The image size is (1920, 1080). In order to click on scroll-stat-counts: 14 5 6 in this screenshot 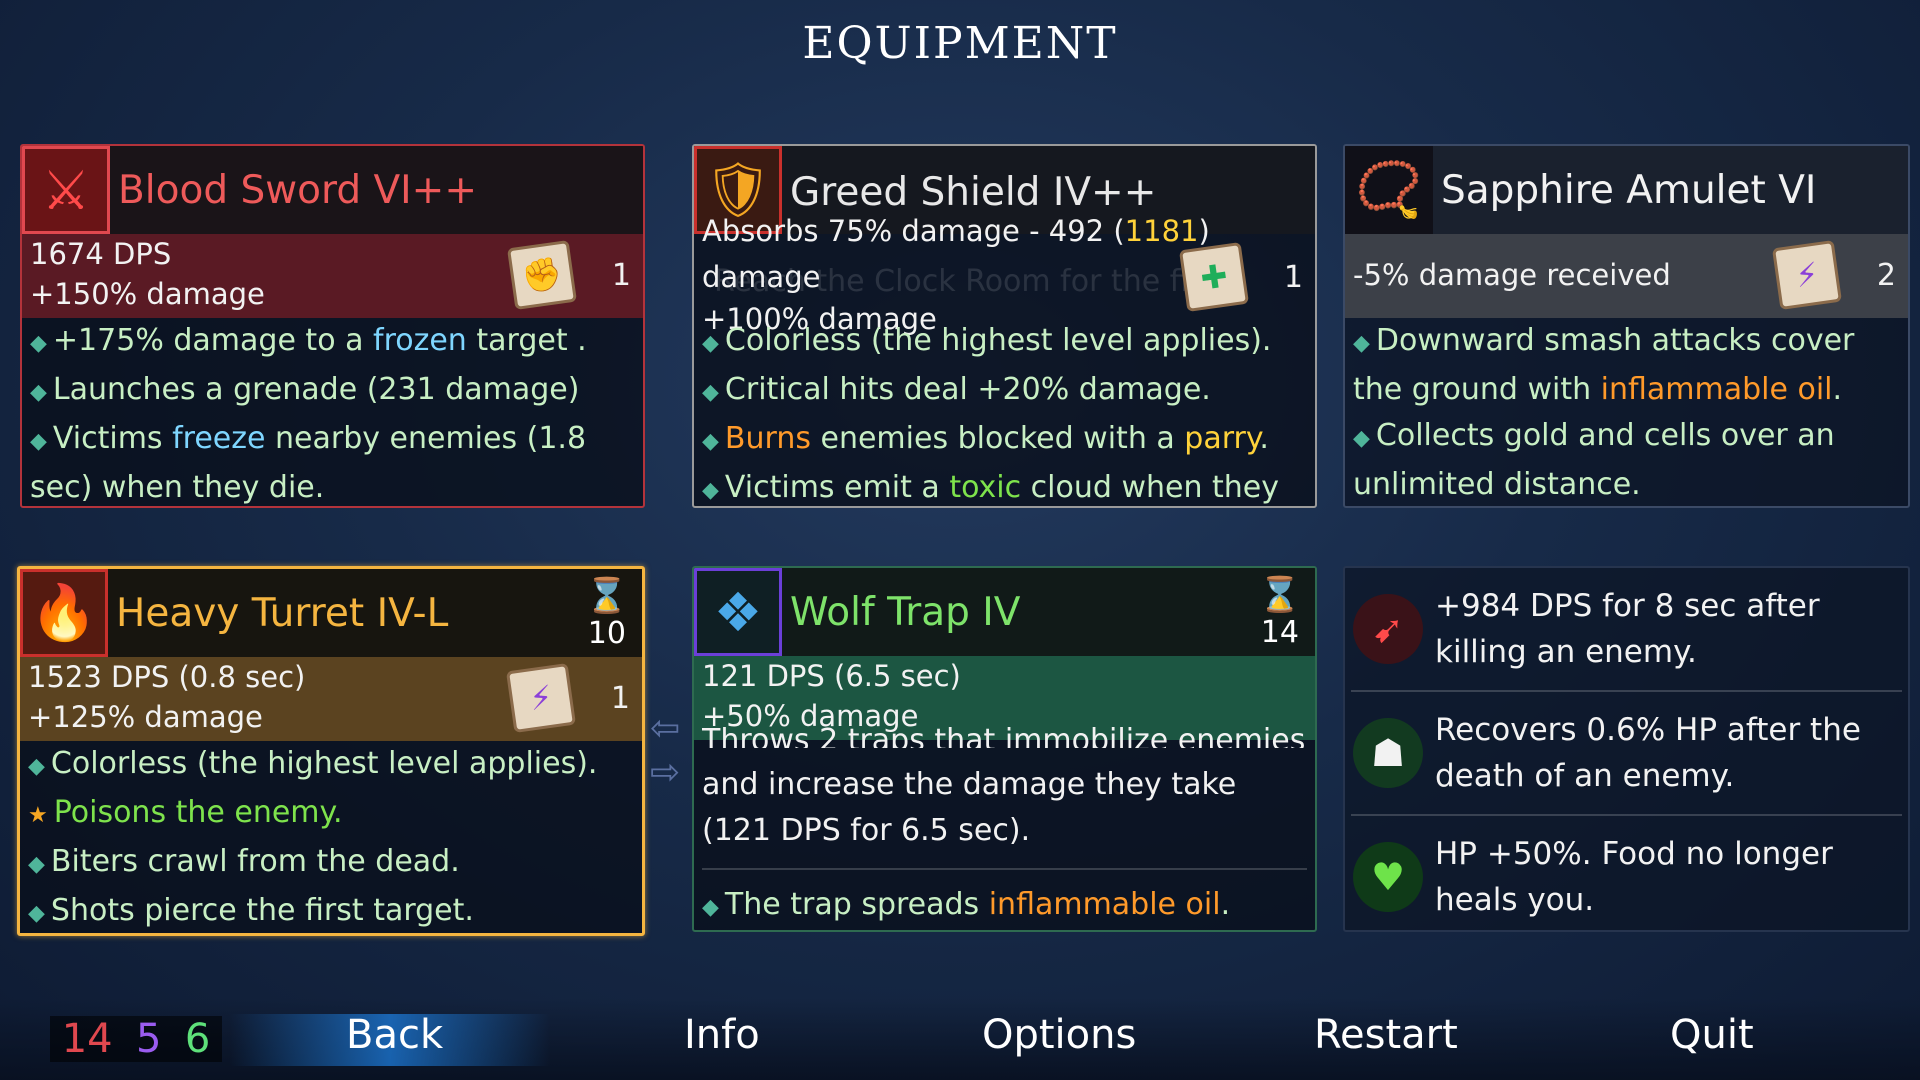, I will do `click(136, 1039)`.